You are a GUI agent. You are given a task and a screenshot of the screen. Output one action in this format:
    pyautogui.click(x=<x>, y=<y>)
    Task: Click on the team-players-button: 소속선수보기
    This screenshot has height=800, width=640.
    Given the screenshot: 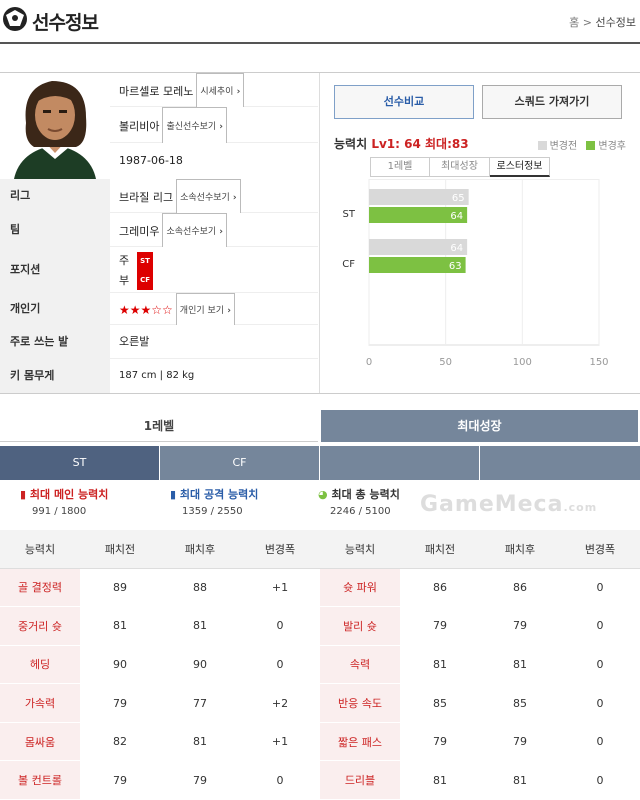 What is the action you would take?
    pyautogui.click(x=195, y=232)
    